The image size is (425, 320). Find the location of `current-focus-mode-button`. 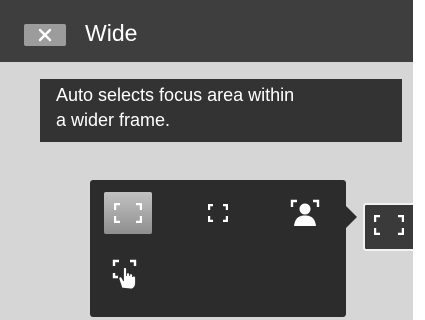

current-focus-mode-button is located at coordinates (388, 227).